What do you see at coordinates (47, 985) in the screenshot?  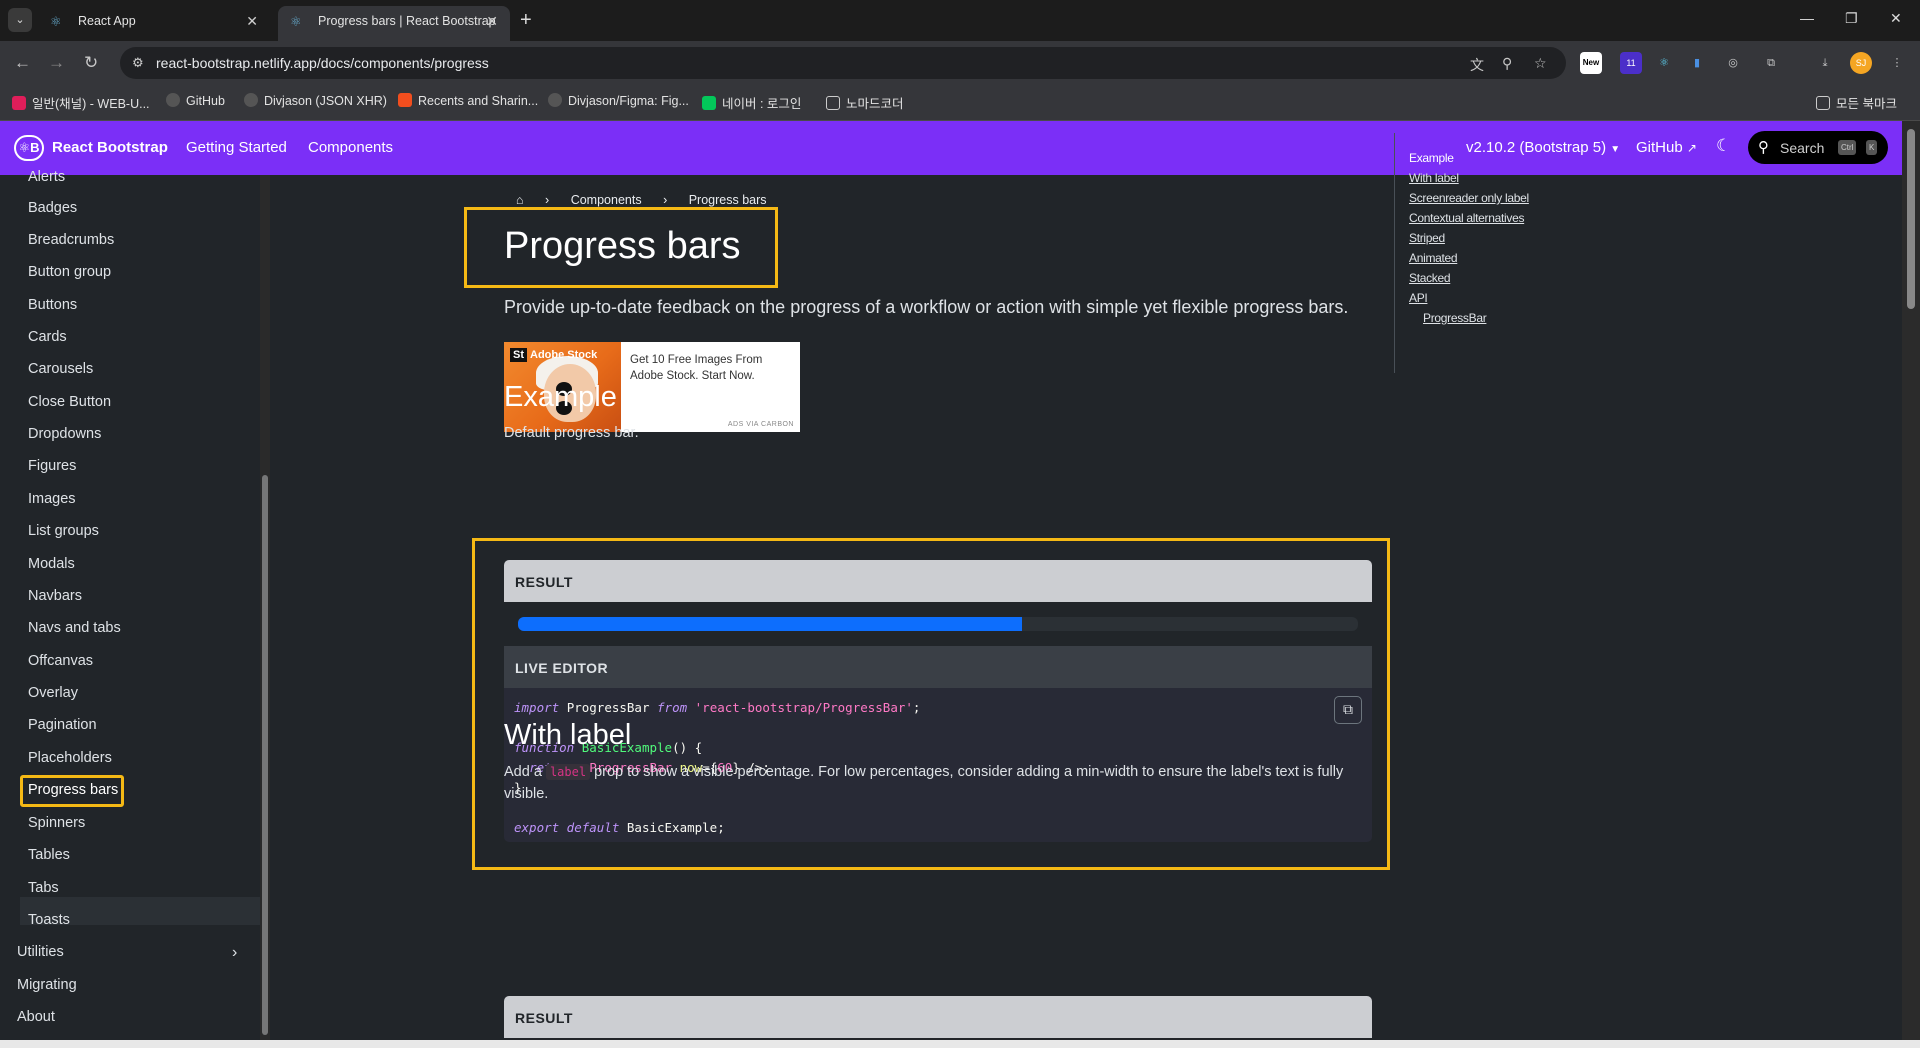 I see `sidebar-item-migrating: Migrating` at bounding box center [47, 985].